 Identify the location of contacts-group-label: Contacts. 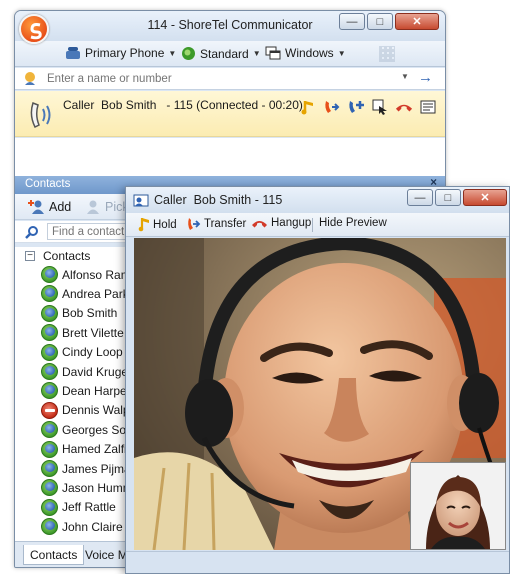
(67, 256).